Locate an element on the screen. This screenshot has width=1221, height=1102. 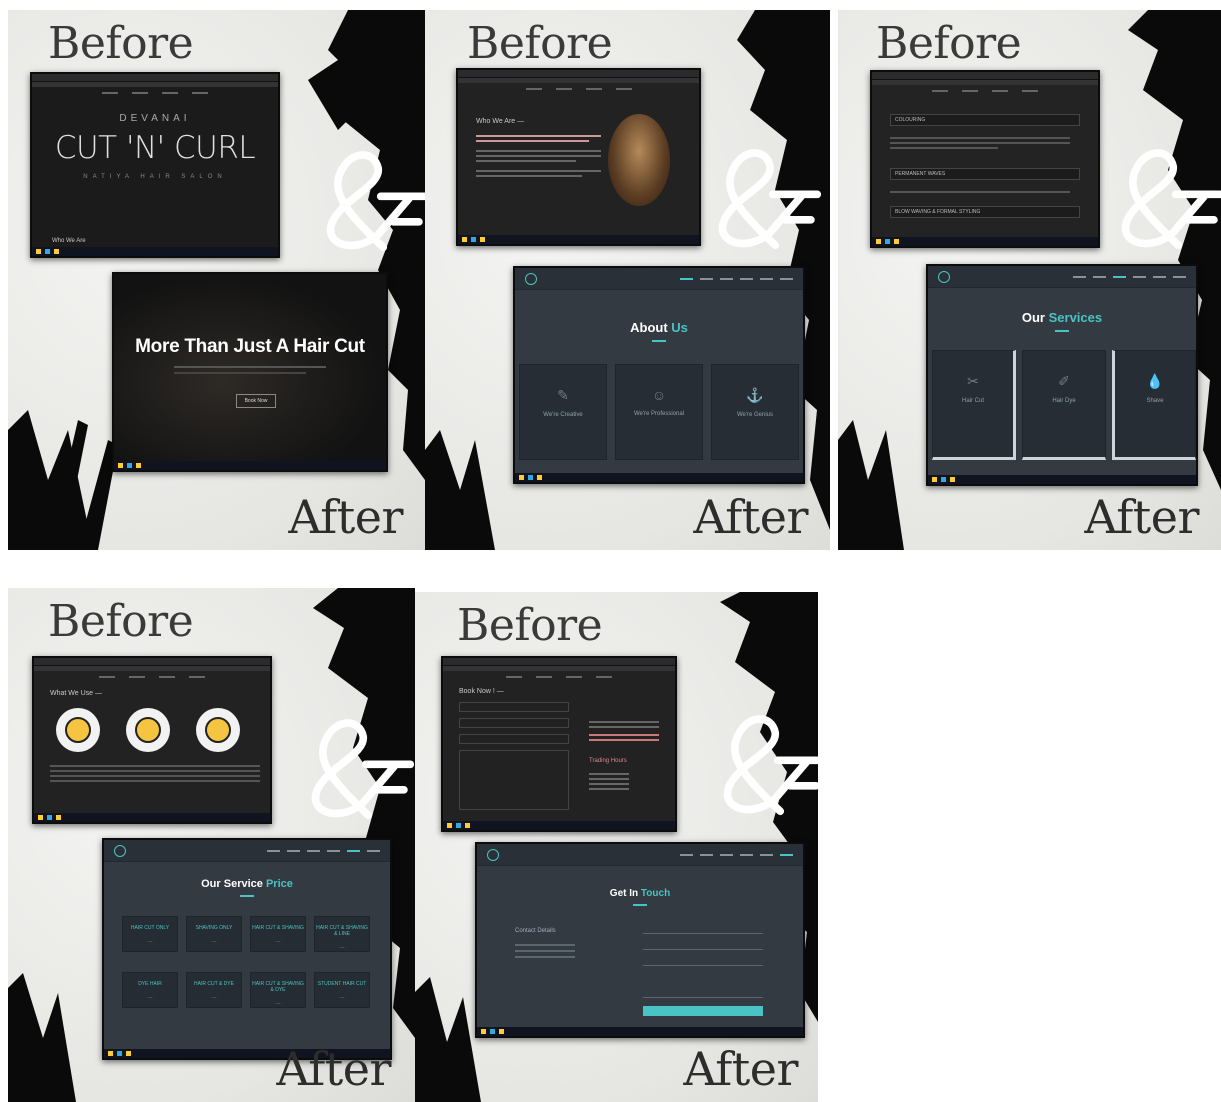
salon-photo is located at coordinates (639, 160).